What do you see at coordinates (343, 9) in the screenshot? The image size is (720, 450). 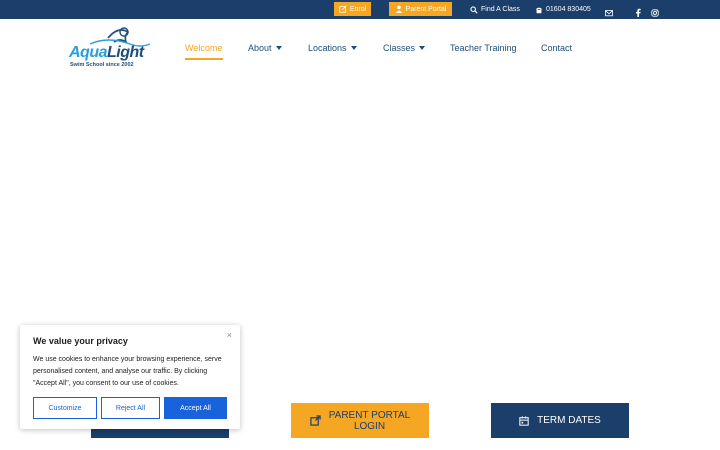 I see `edit-icon` at bounding box center [343, 9].